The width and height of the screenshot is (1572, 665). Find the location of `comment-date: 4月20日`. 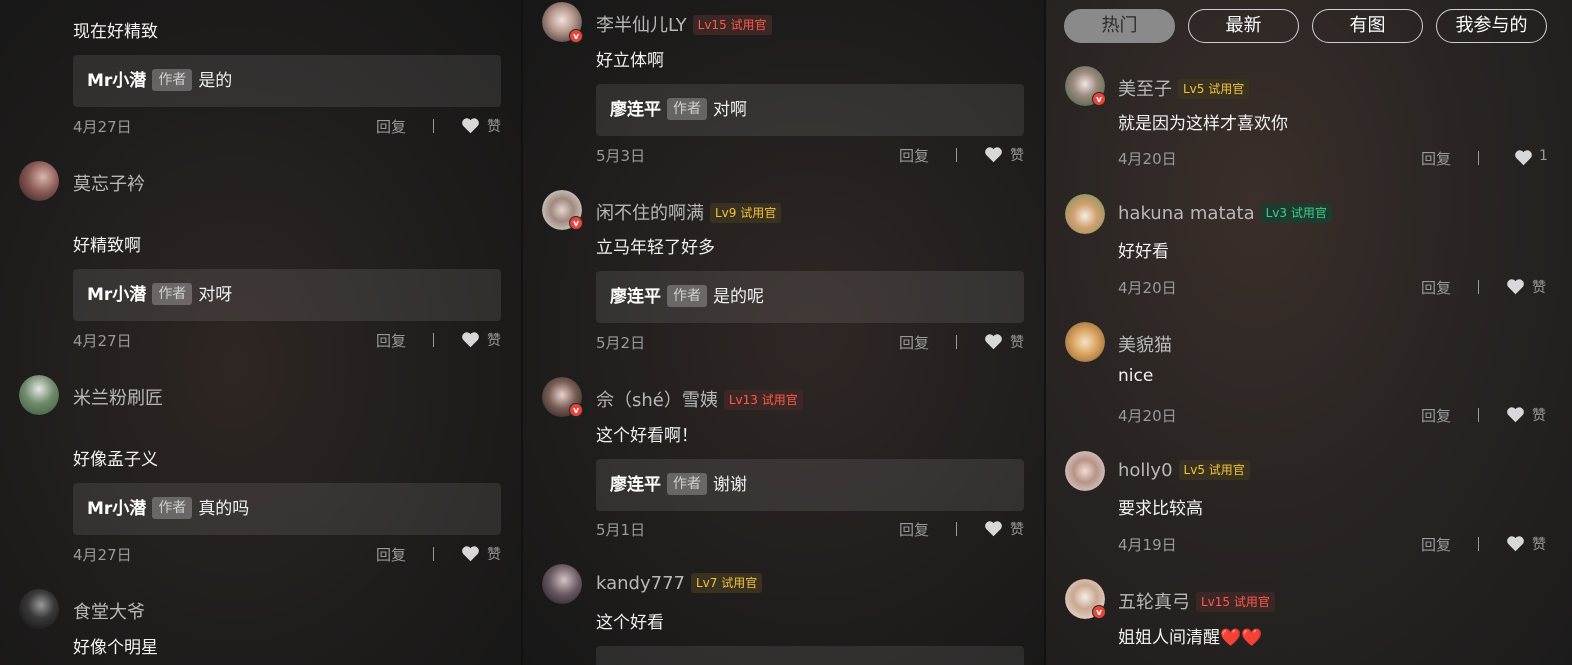

comment-date: 4月20日 is located at coordinates (1147, 416).